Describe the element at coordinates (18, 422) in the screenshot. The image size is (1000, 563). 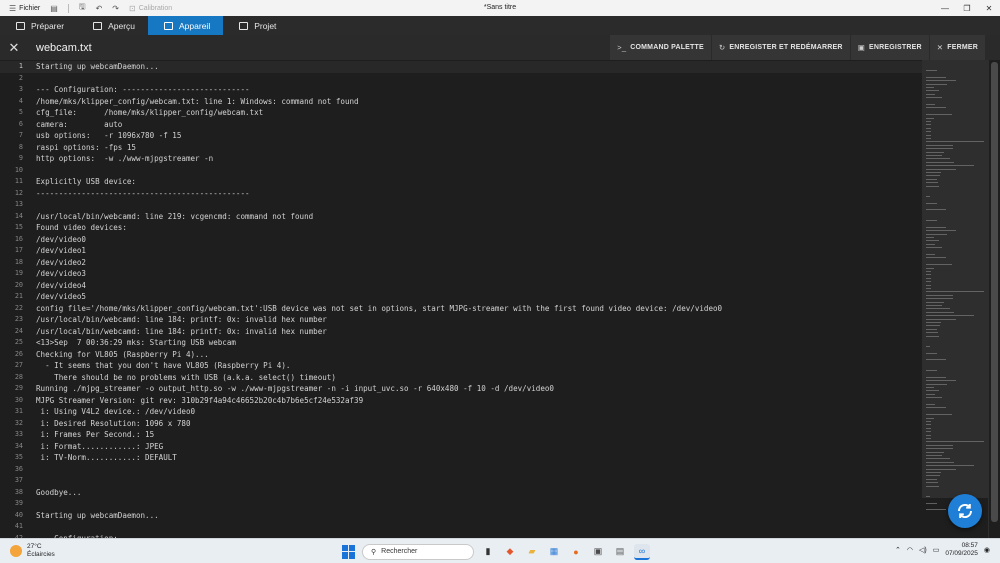
I see `line-number: 32` at that location.